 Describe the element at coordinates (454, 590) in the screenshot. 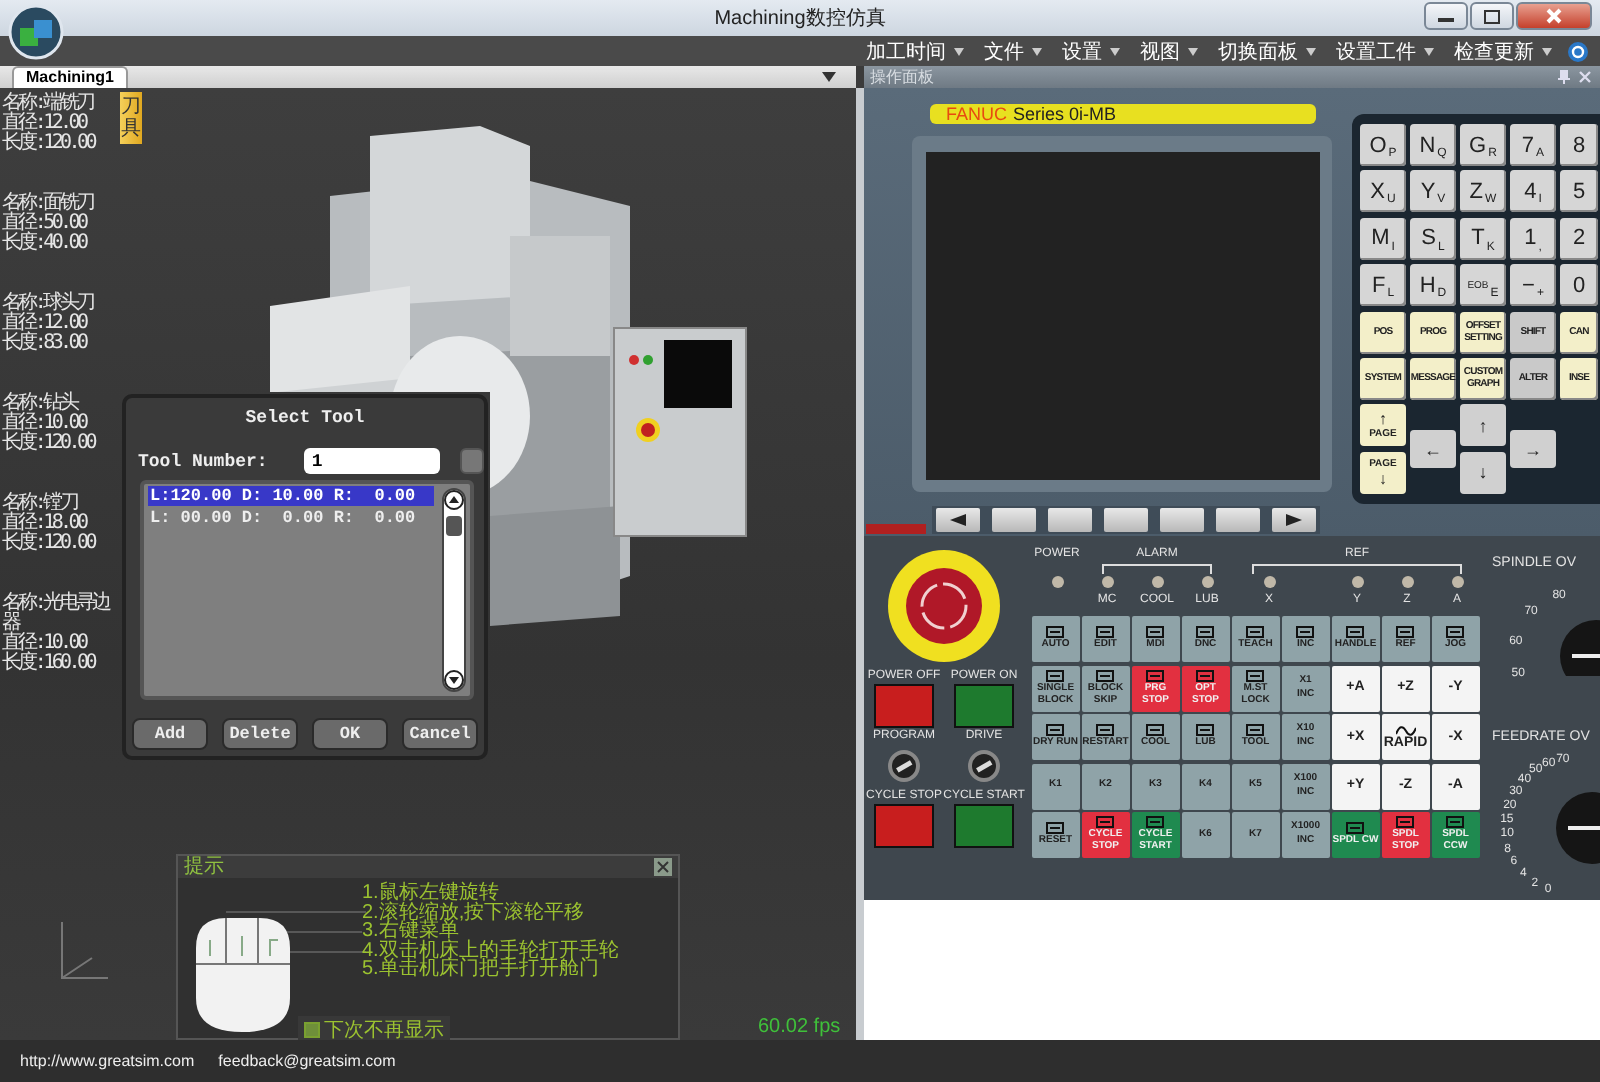

I see `scrollbar` at that location.